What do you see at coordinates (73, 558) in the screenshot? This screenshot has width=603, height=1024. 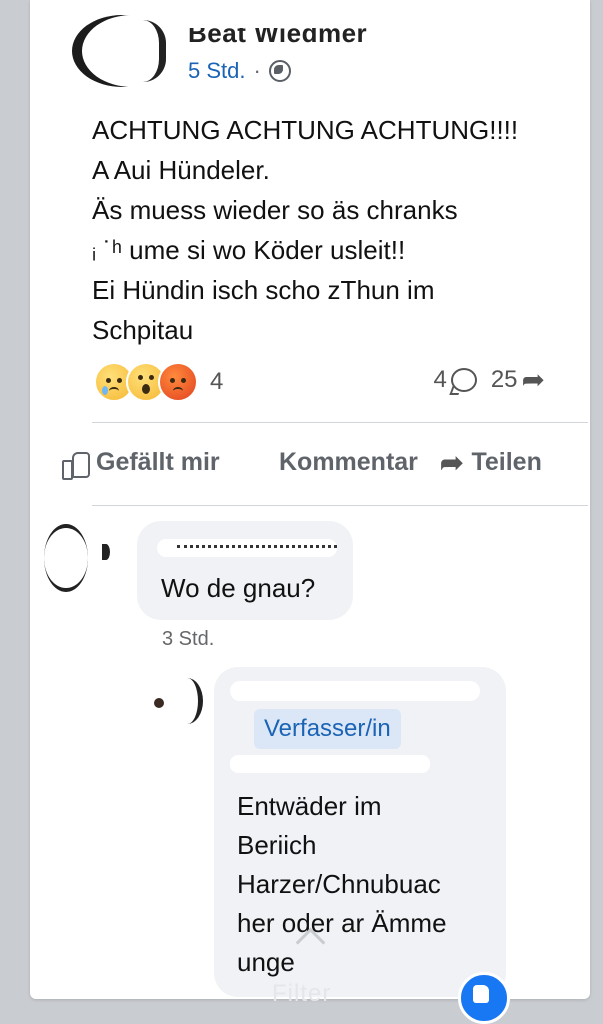 I see `commenter-avatar` at bounding box center [73, 558].